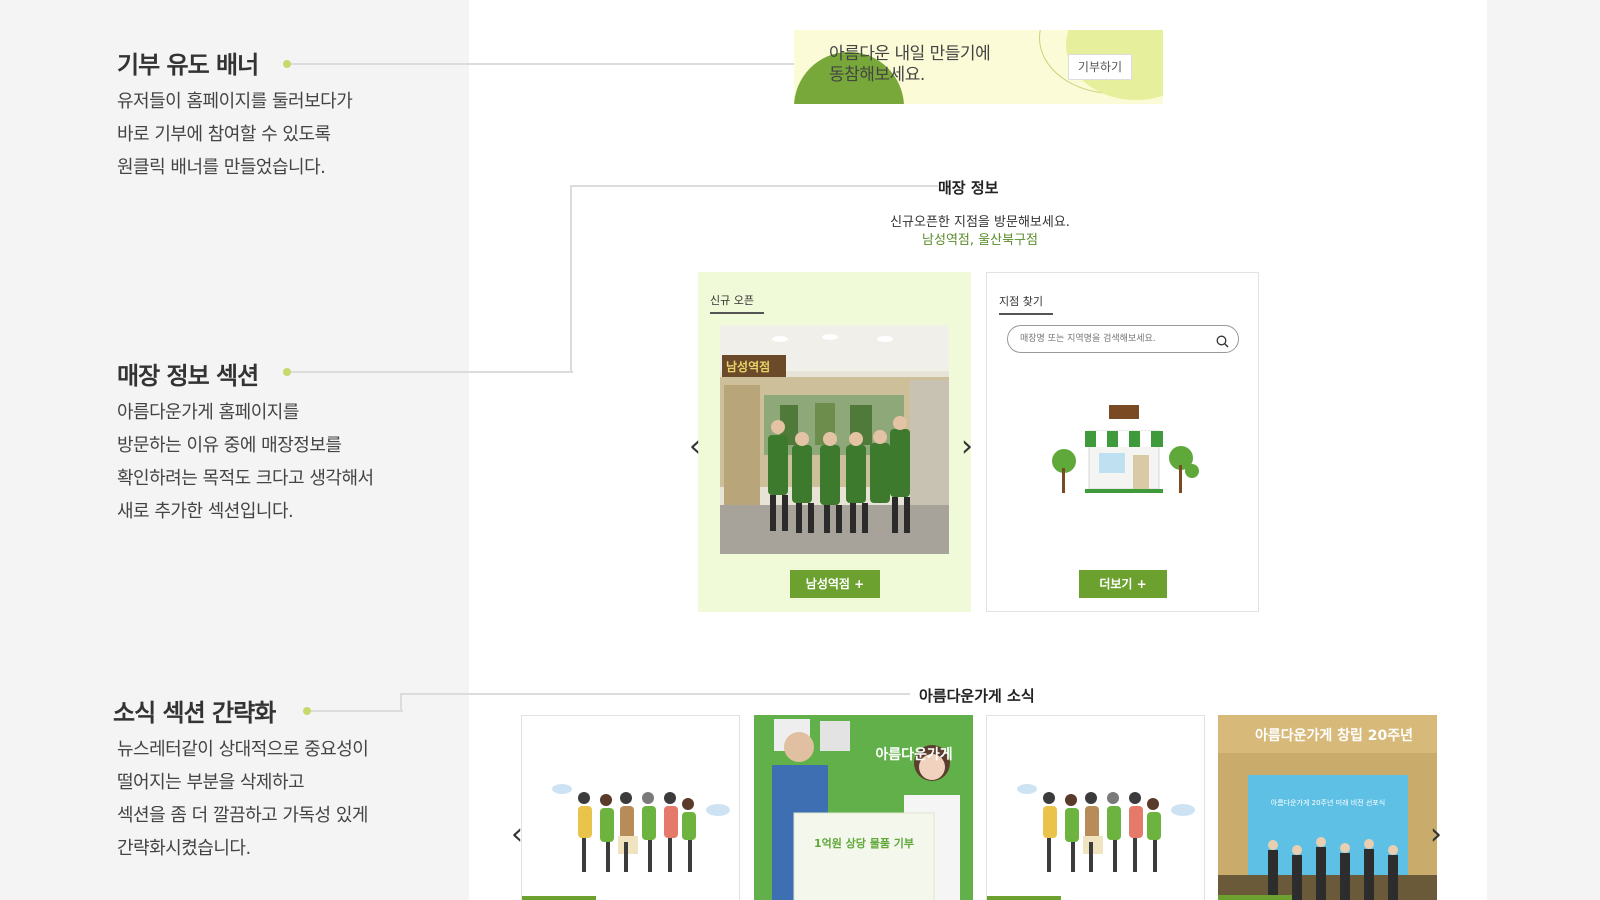  What do you see at coordinates (243, 749) in the screenshot?
I see `note-line: 뉴스레터같이 상대적으로 중요성이` at bounding box center [243, 749].